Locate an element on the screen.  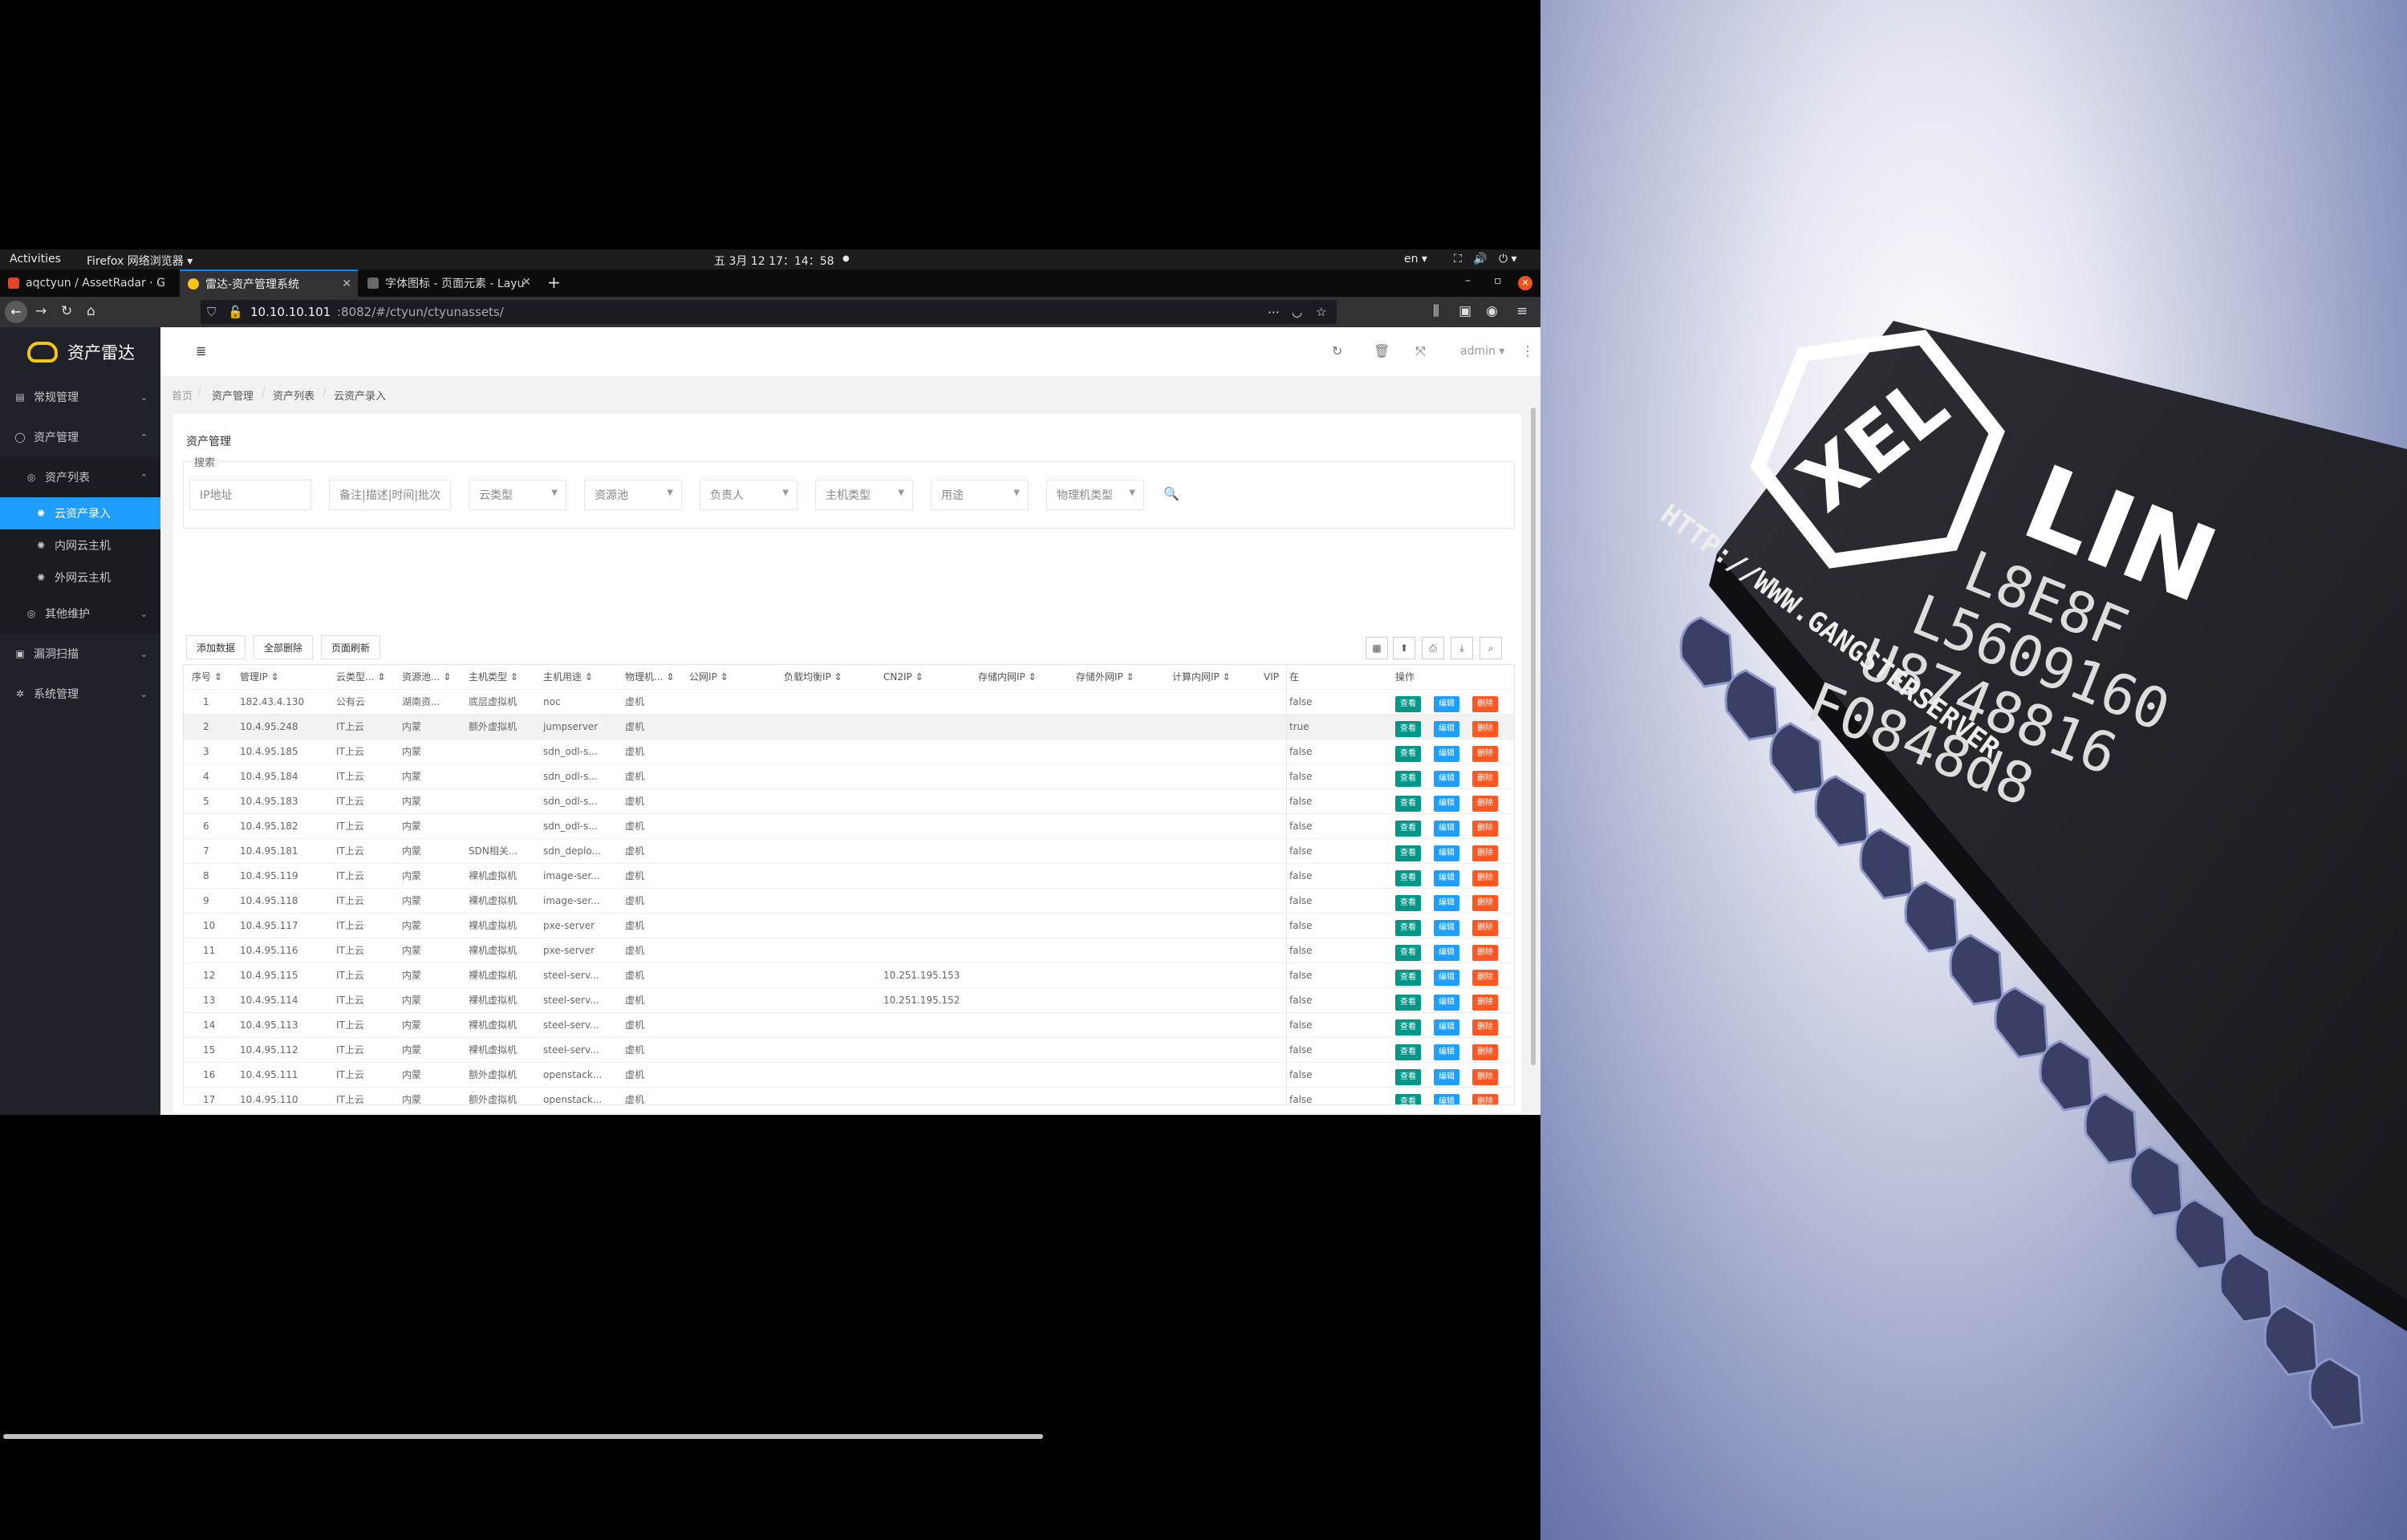
page-refresh-button: 页面刷新 is located at coordinates (350, 647).